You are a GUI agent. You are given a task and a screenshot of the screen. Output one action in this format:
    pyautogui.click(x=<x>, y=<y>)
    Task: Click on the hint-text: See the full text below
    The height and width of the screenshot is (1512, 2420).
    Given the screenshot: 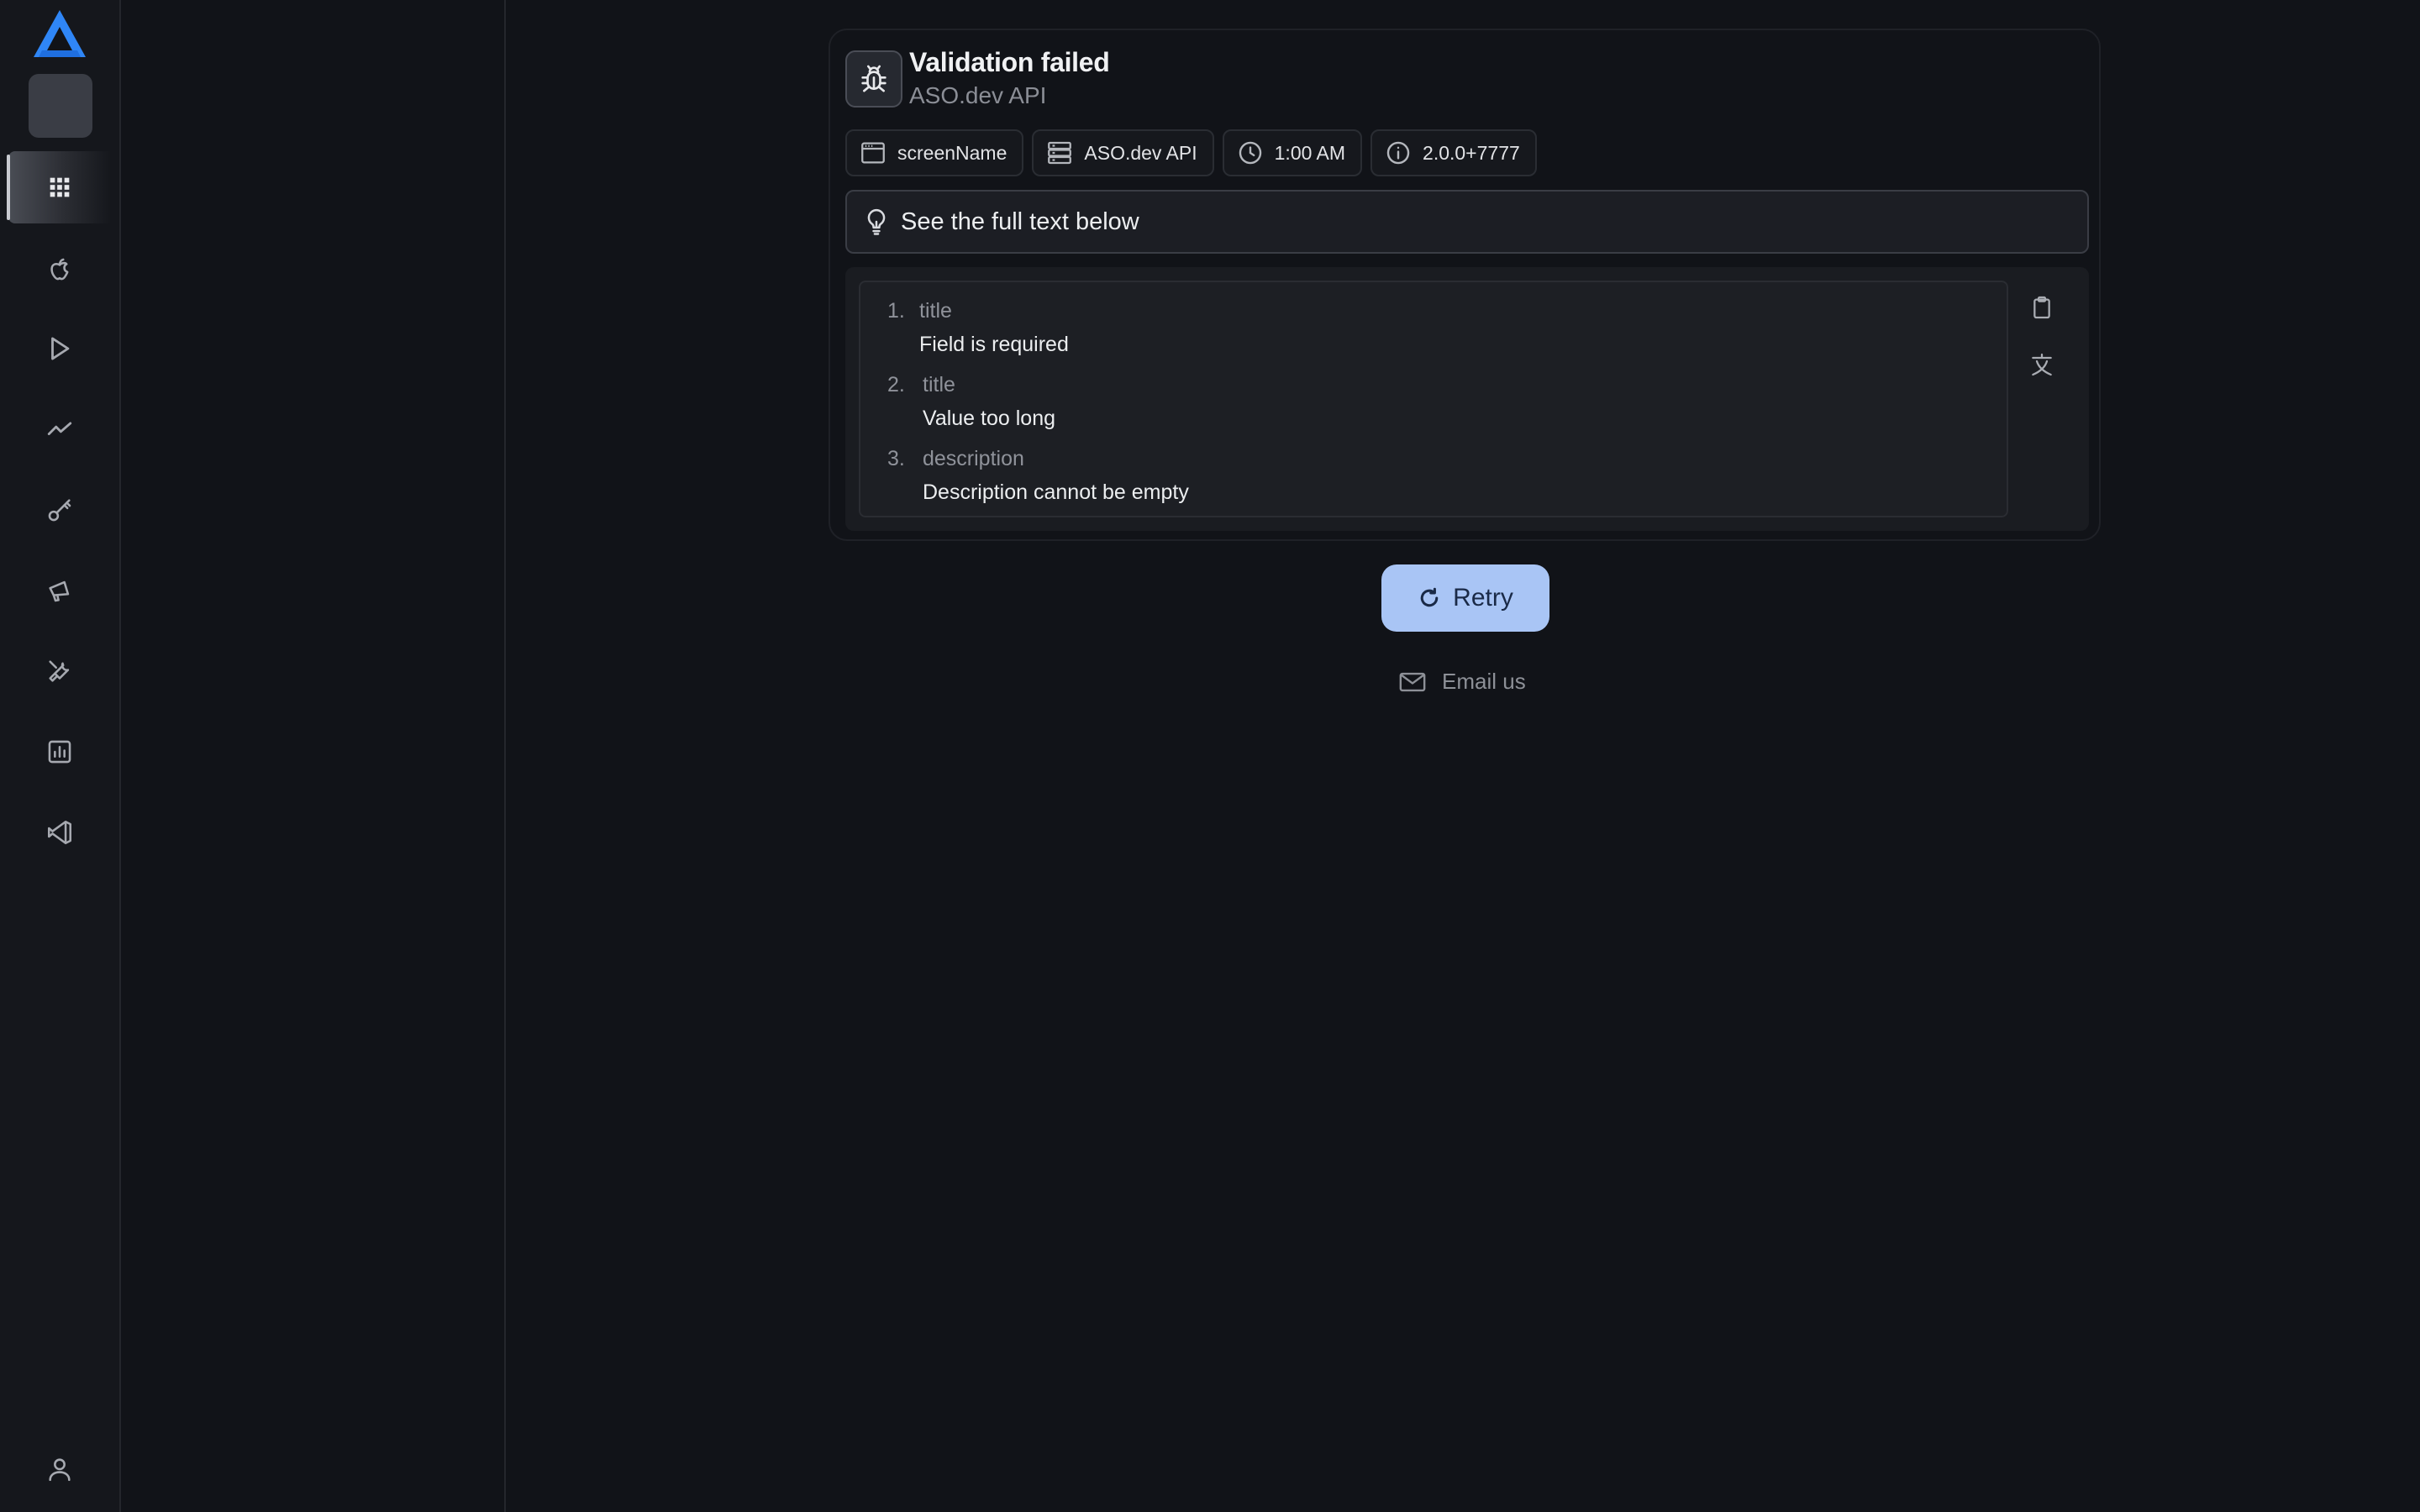 What is the action you would take?
    pyautogui.click(x=1020, y=221)
    